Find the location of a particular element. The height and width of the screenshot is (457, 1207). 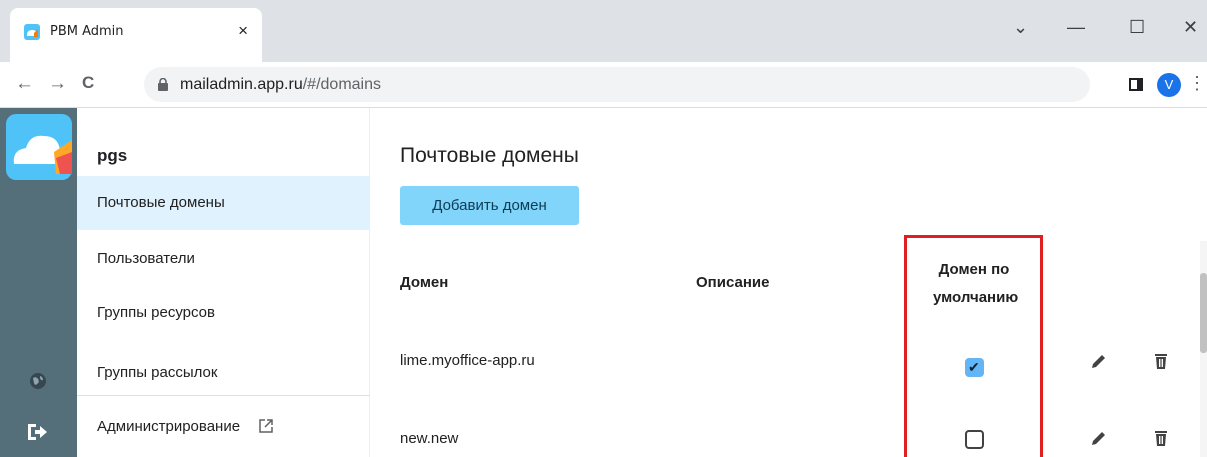

column-header-description: Описание is located at coordinates (732, 282).